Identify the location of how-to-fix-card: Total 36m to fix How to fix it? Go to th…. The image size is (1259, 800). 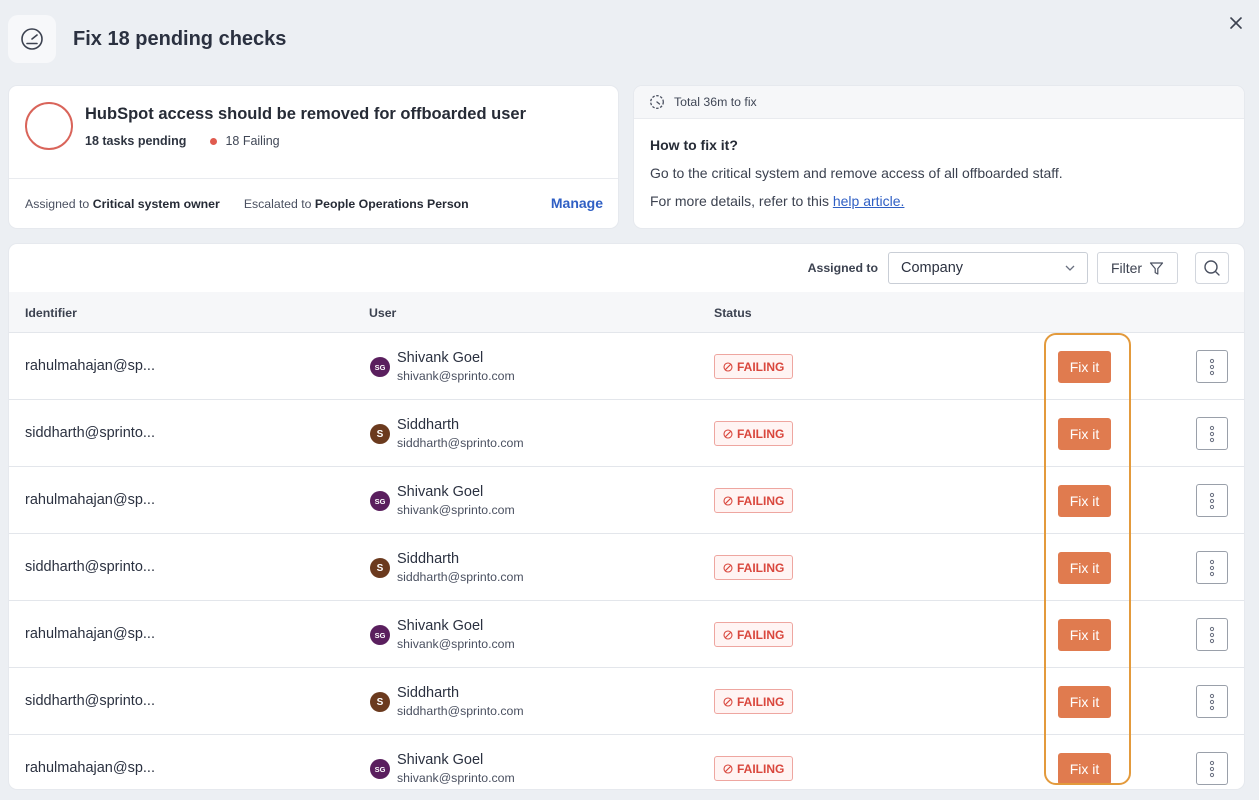
(939, 157).